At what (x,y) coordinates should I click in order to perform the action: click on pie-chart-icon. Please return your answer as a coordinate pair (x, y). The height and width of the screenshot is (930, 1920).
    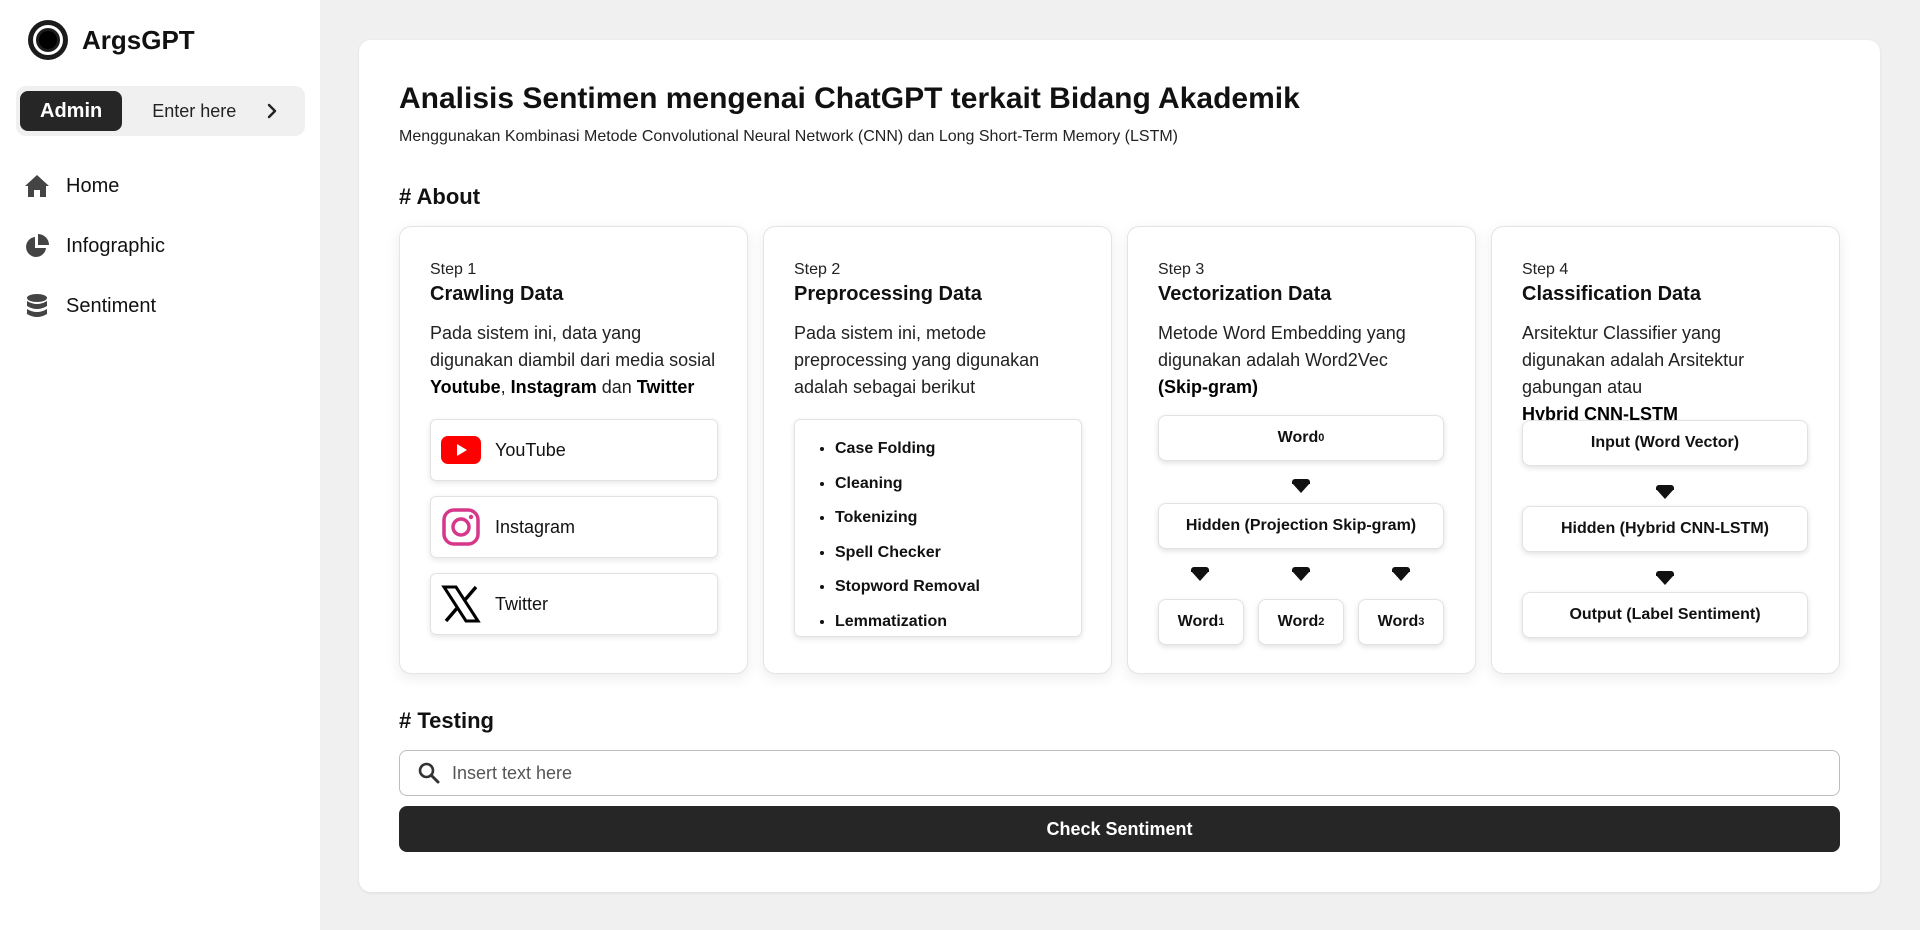
    Looking at the image, I should click on (37, 245).